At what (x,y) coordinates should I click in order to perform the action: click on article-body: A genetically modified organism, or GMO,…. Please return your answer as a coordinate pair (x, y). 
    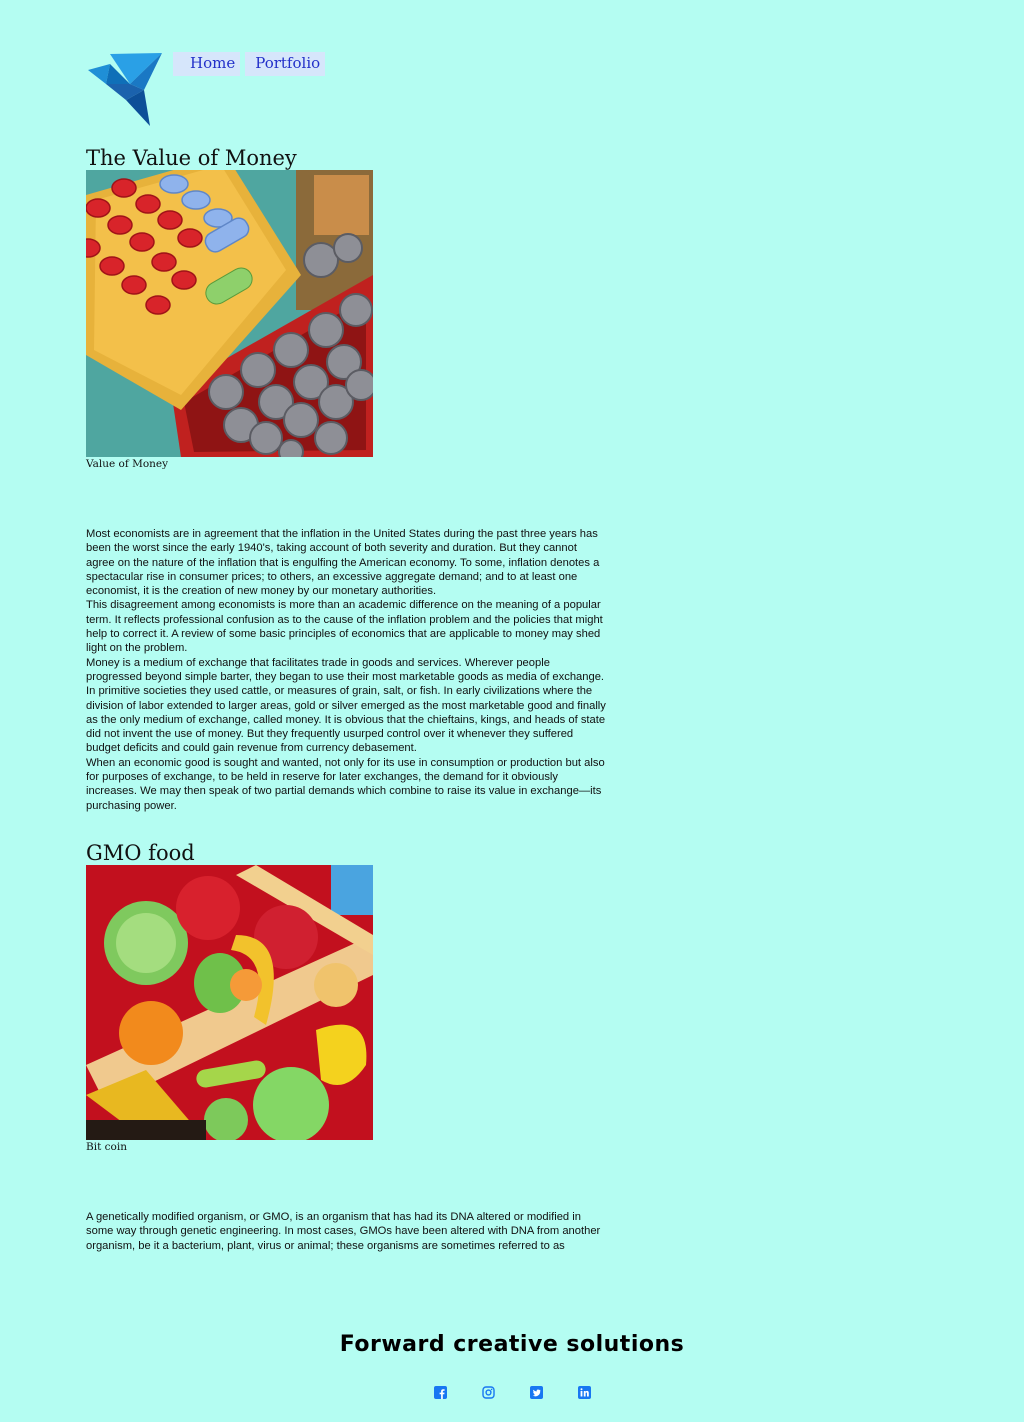
    Looking at the image, I should click on (346, 1232).